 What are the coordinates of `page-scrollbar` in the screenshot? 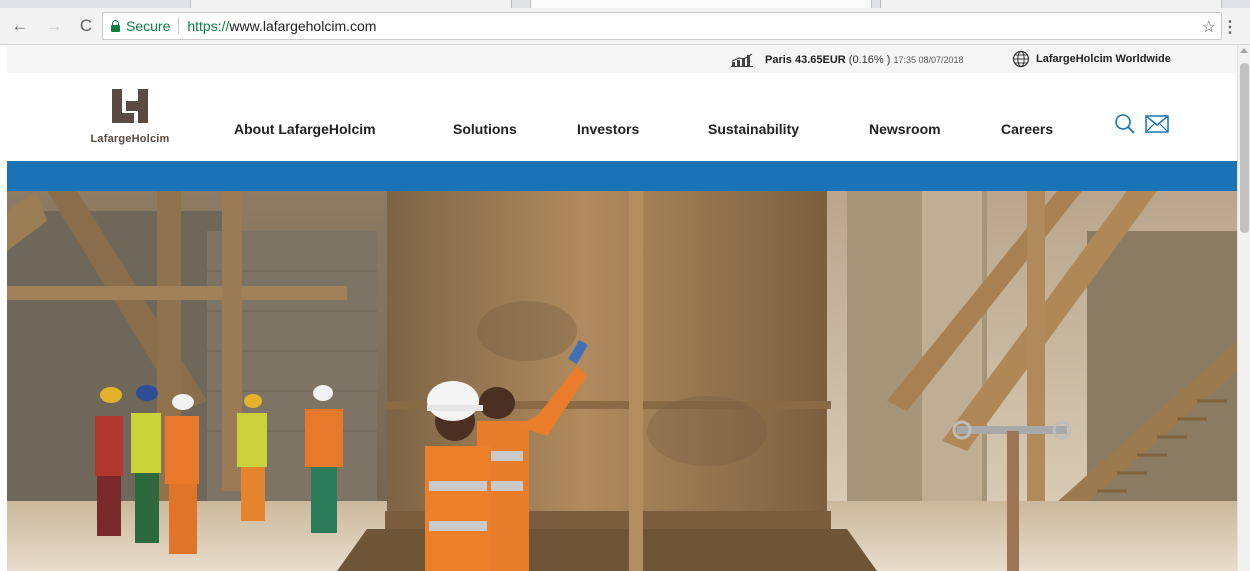 It's located at (1243, 308).